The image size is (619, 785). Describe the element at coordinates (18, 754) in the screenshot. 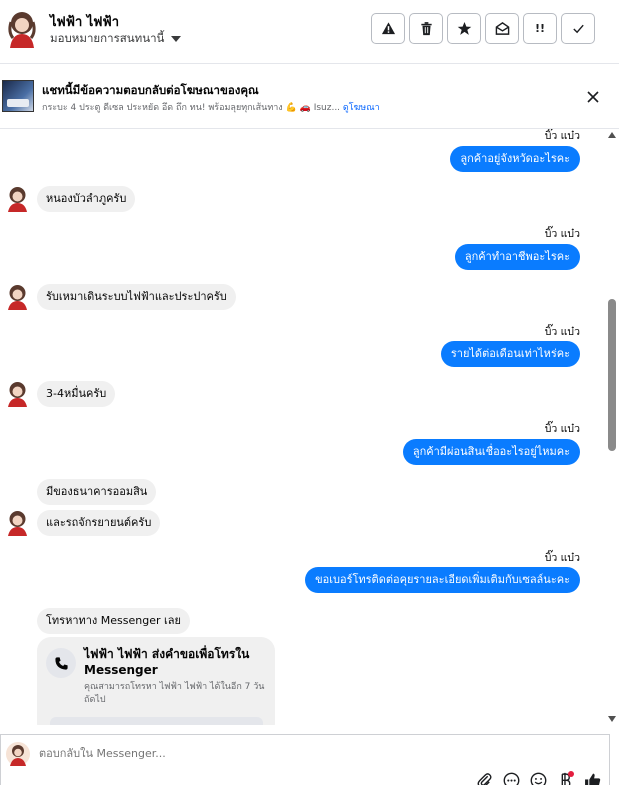

I see `page-avatar` at that location.